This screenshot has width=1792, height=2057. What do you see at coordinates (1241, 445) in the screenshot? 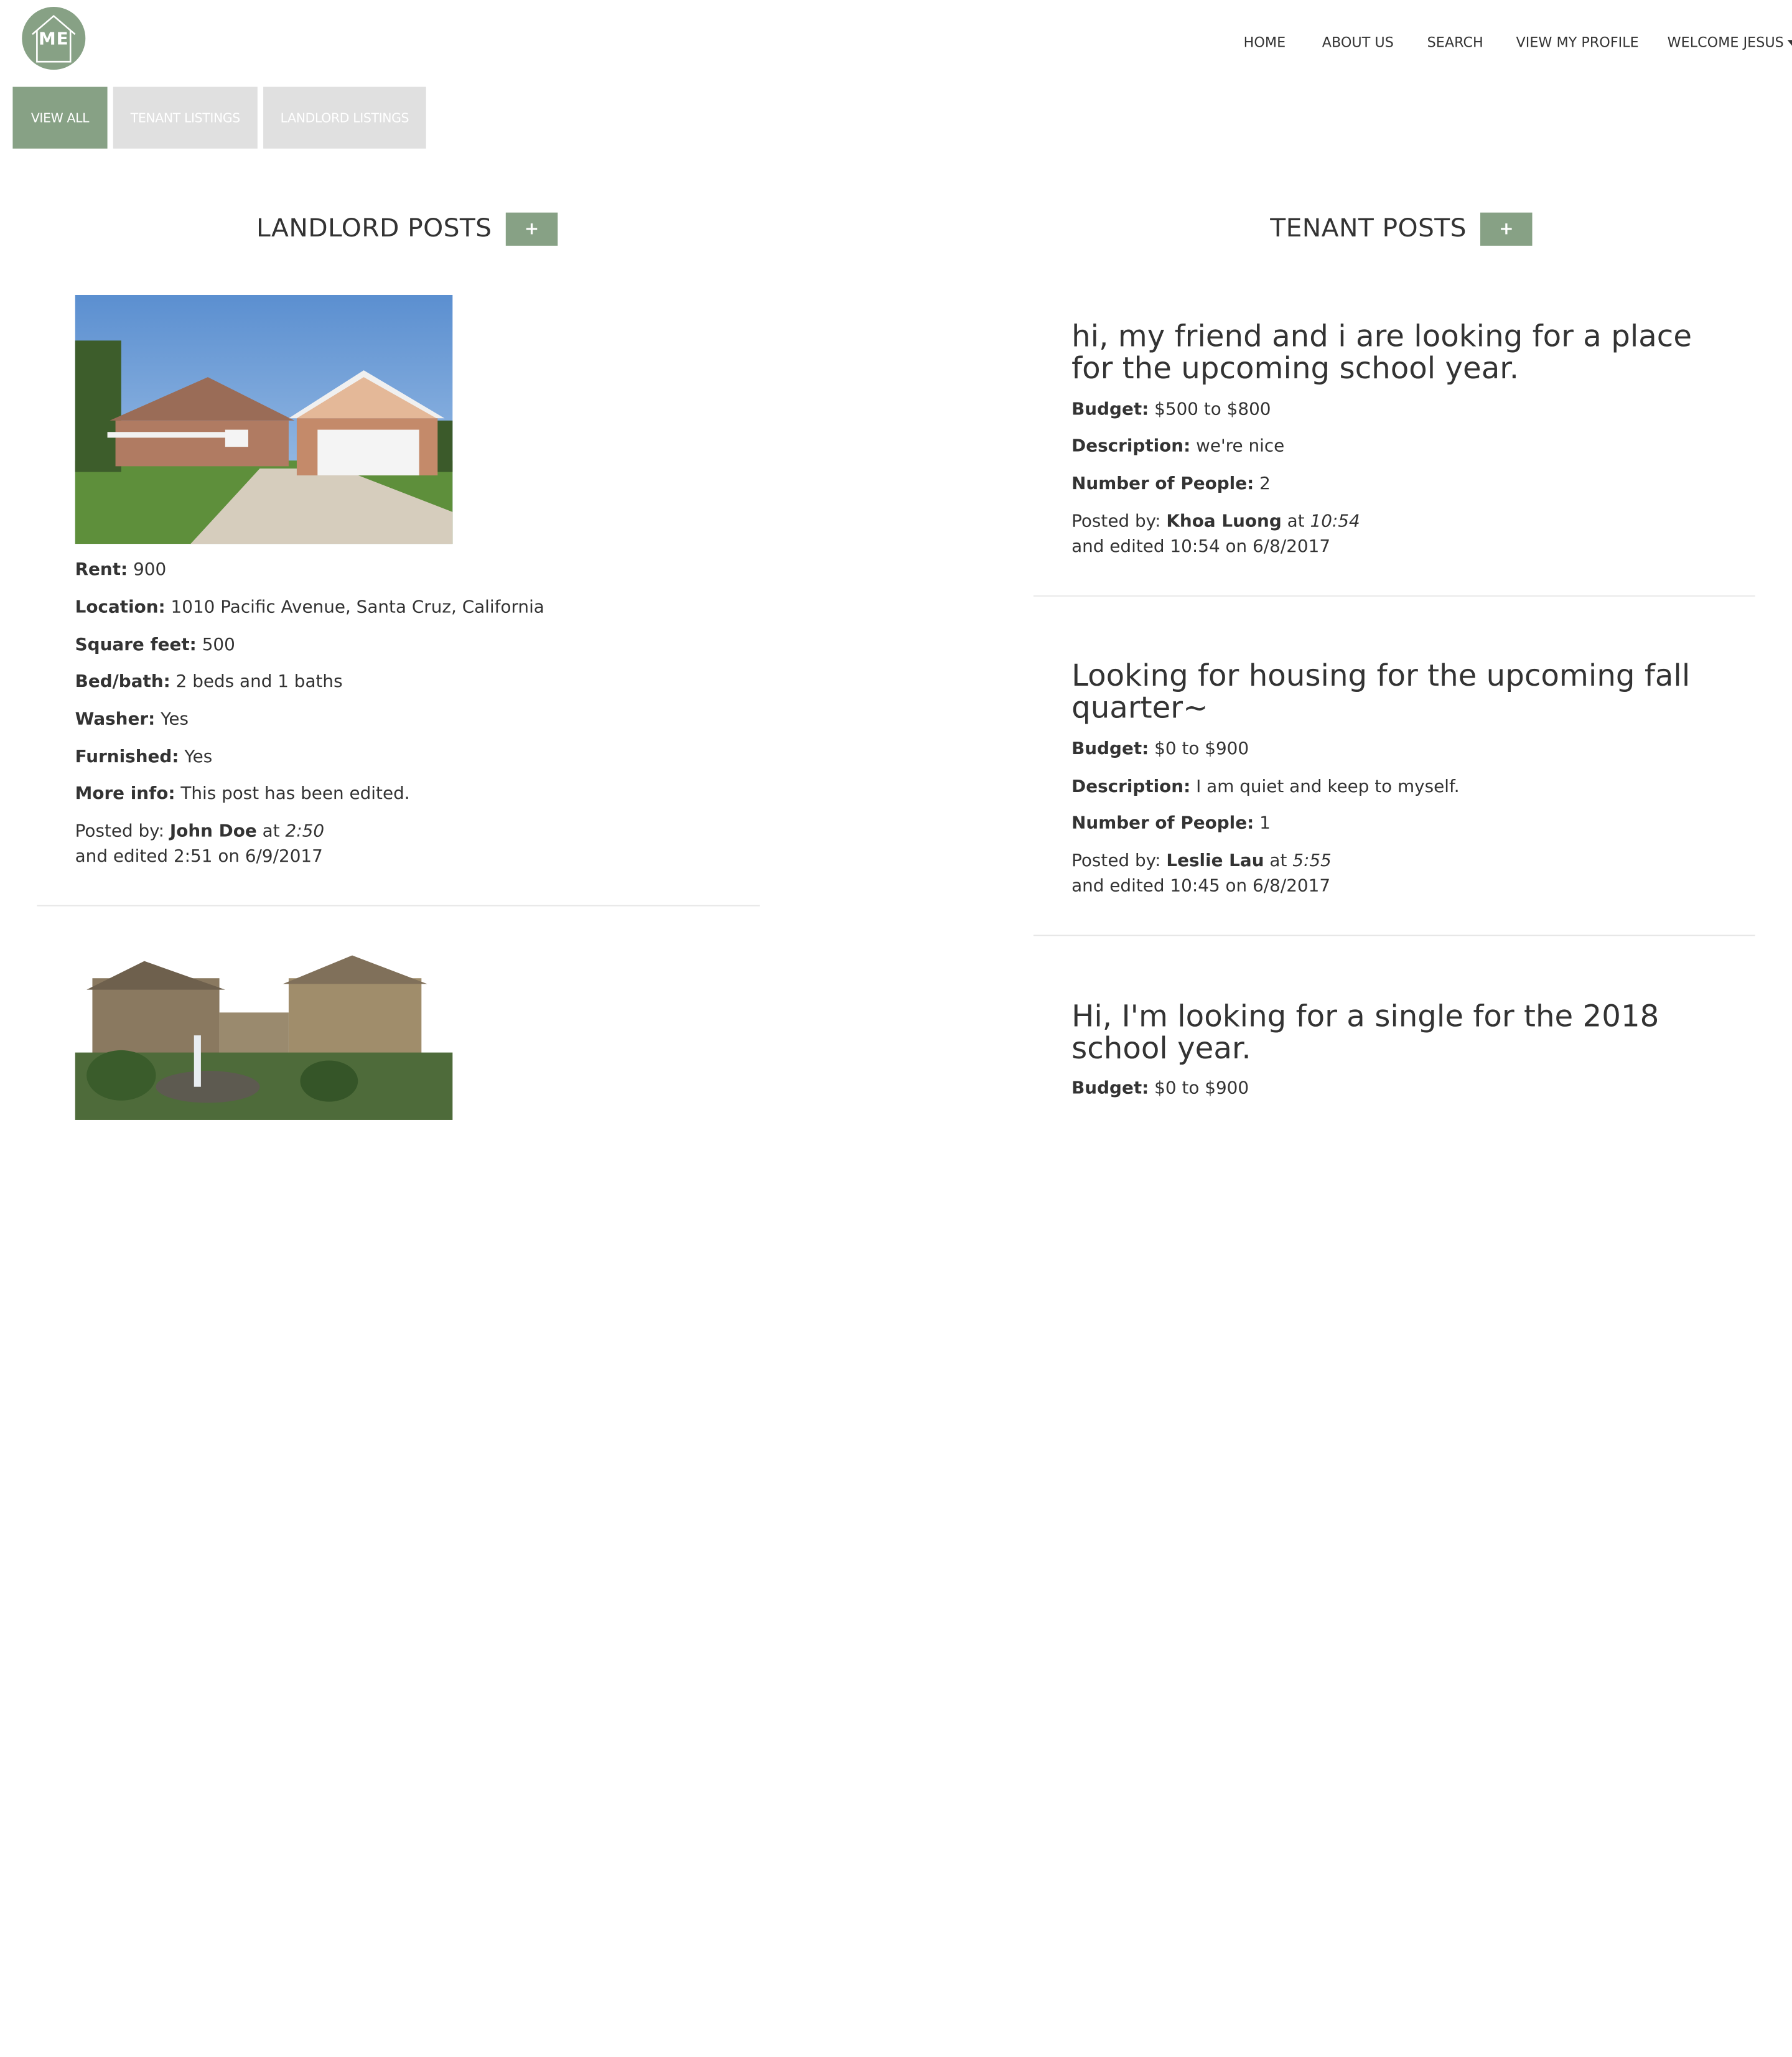
I see `description-value: we're nice` at bounding box center [1241, 445].